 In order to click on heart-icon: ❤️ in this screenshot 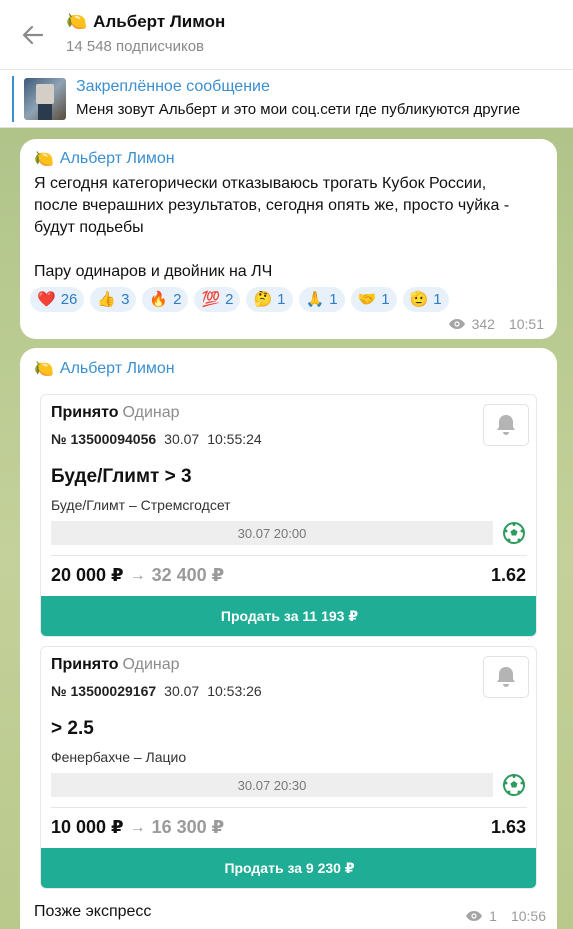, I will do `click(46, 299)`.